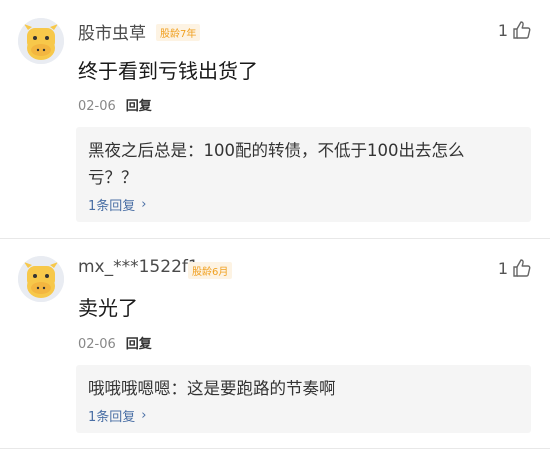 This screenshot has width=550, height=454. What do you see at coordinates (275, 448) in the screenshot?
I see `divider` at bounding box center [275, 448].